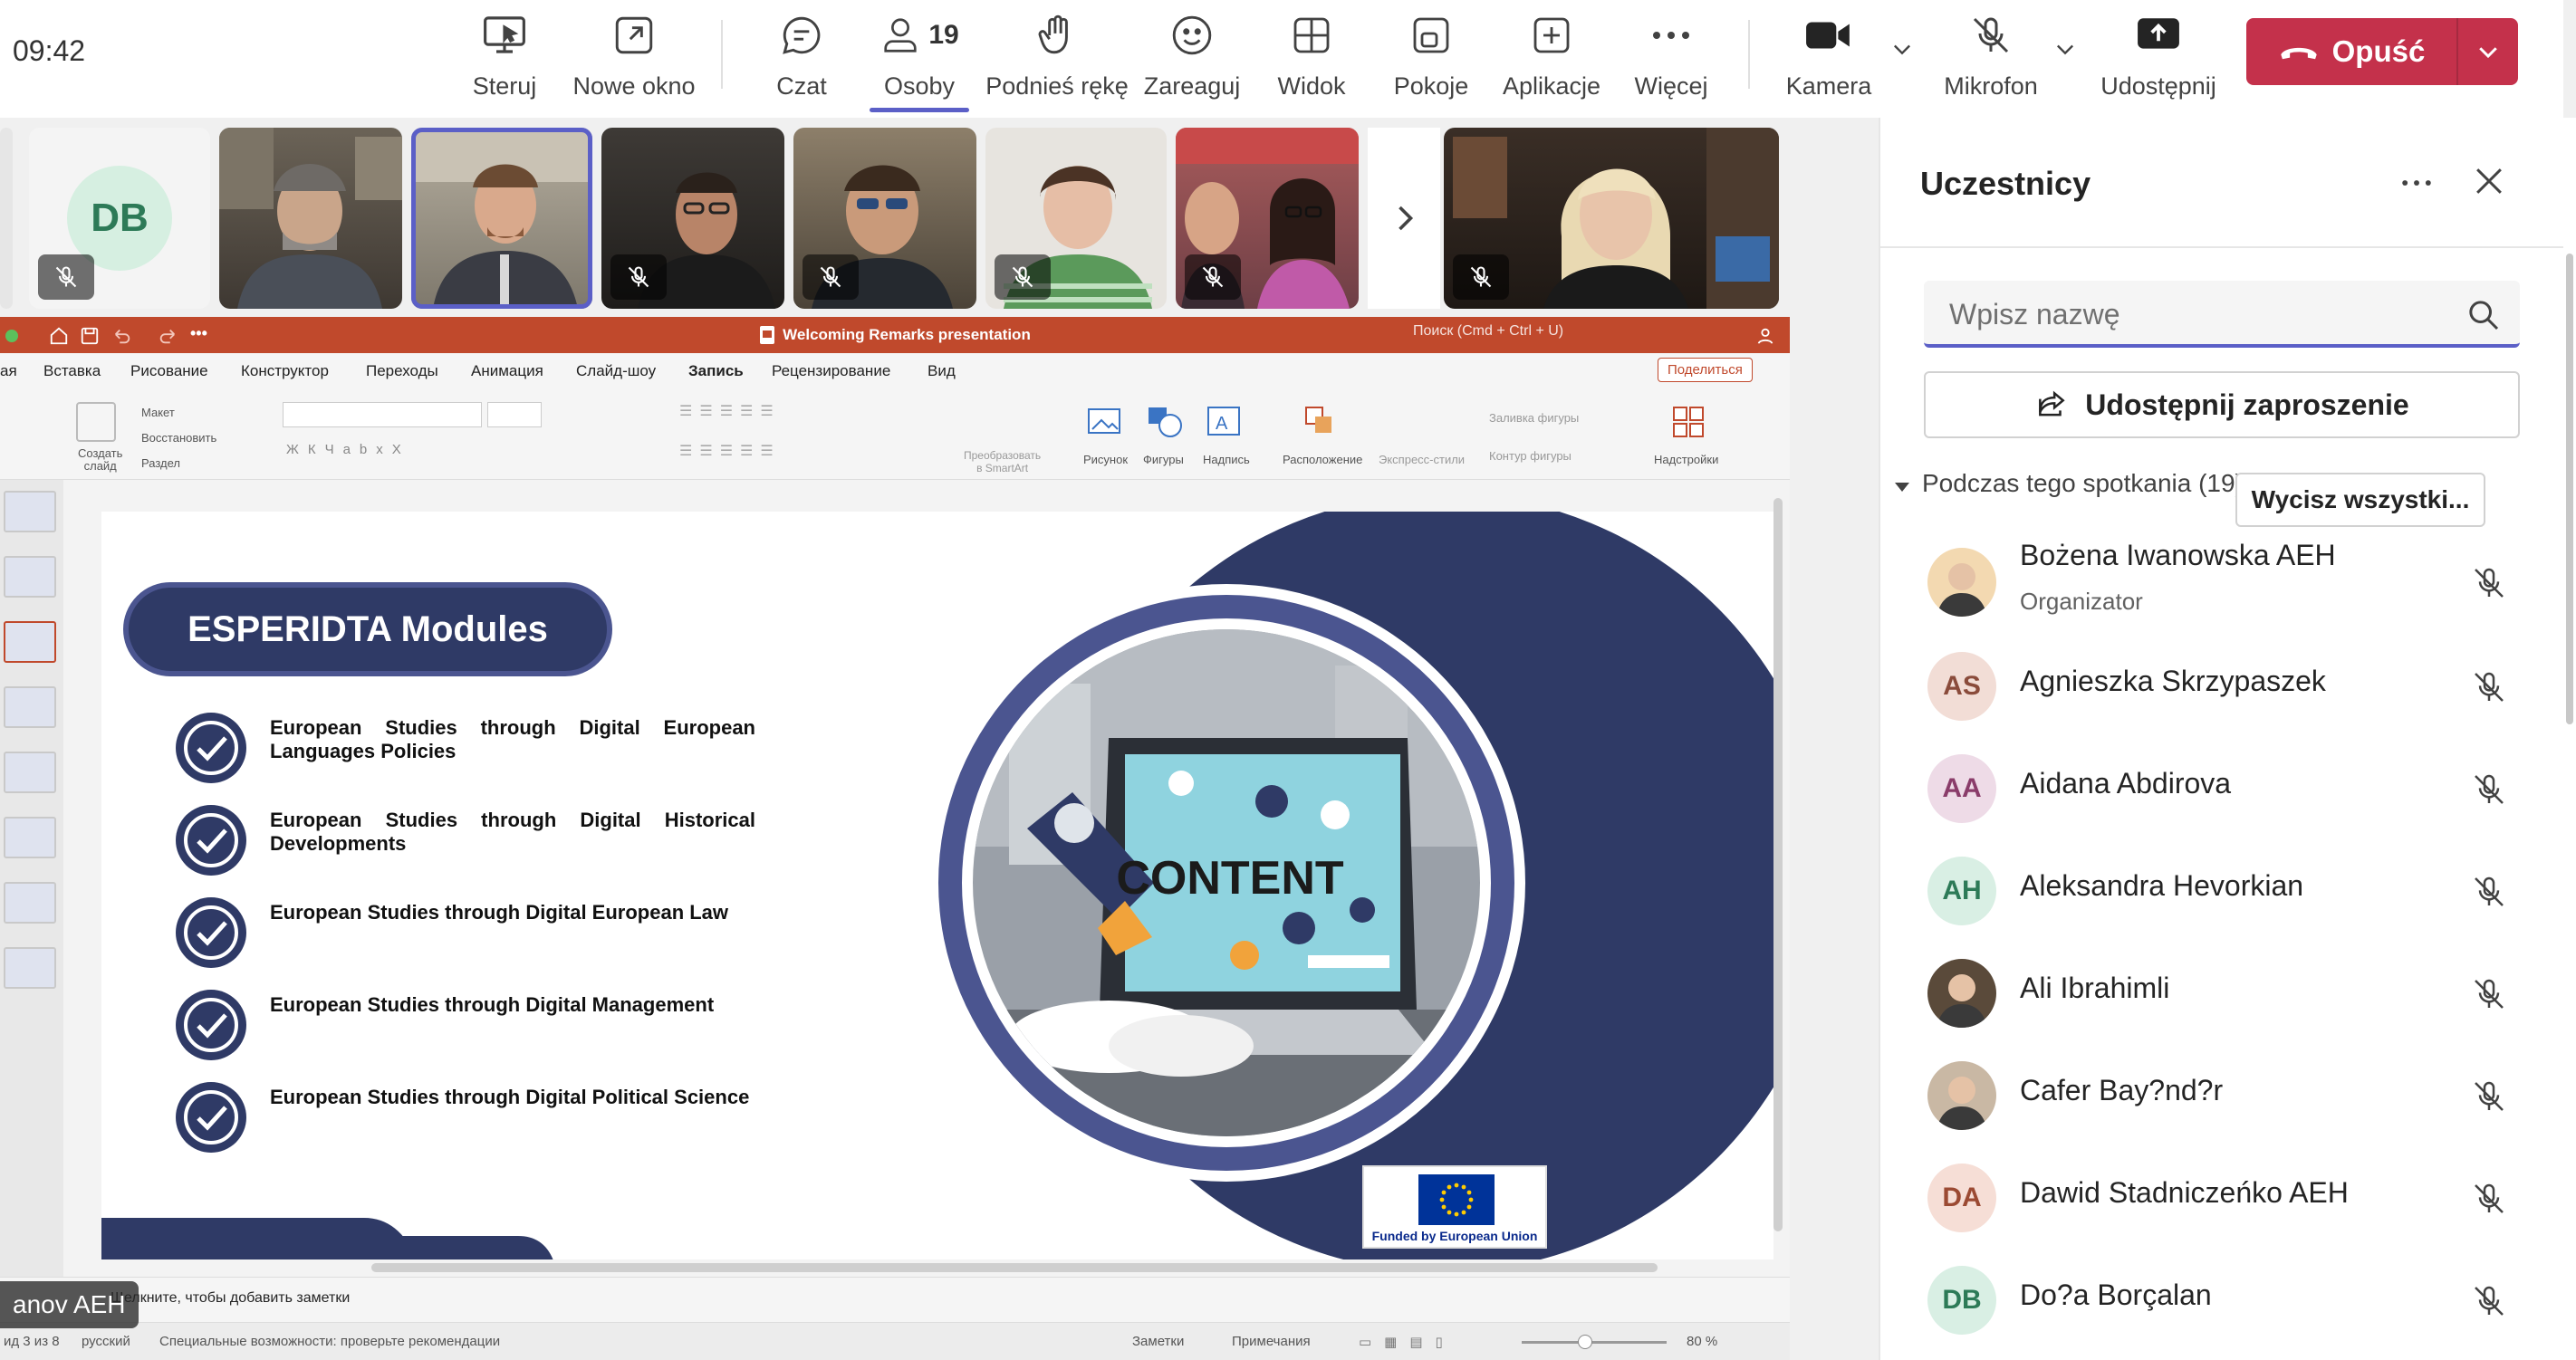 The image size is (2576, 1360). Describe the element at coordinates (2221, 1199) in the screenshot. I see `participant-row: DA Dawid Stadniczeńko AEH` at that location.